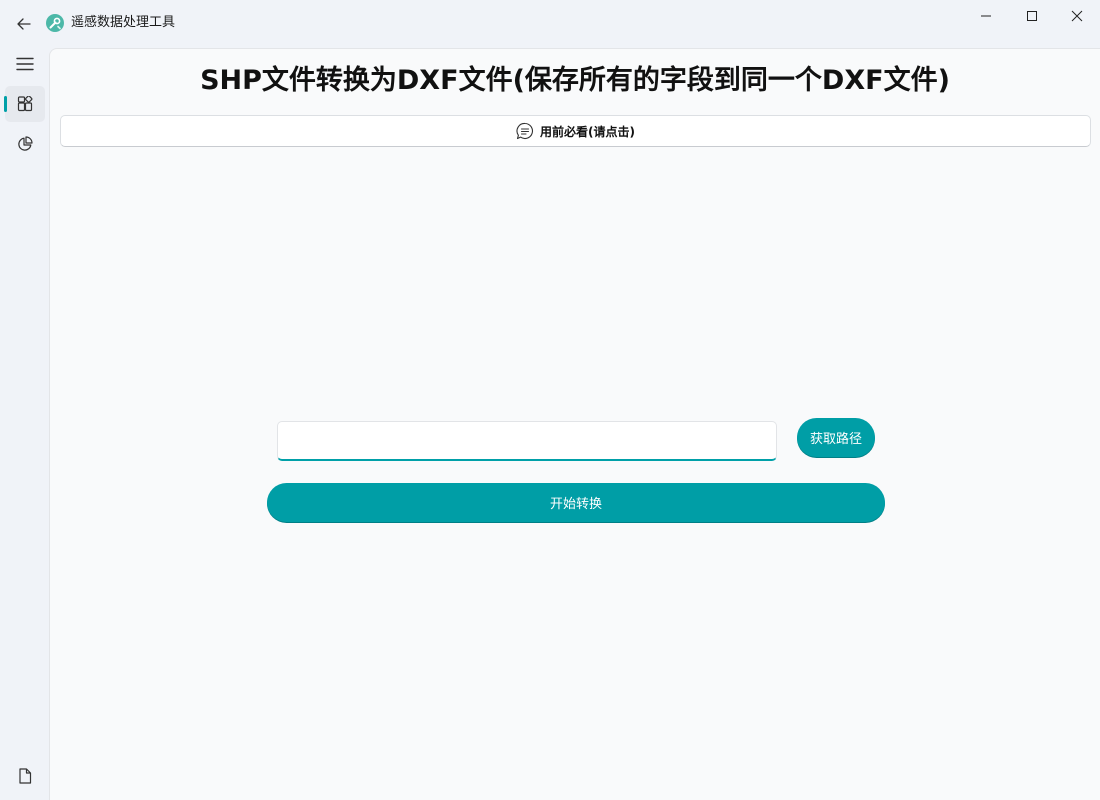 The height and width of the screenshot is (800, 1100). I want to click on document-icon, so click(25, 776).